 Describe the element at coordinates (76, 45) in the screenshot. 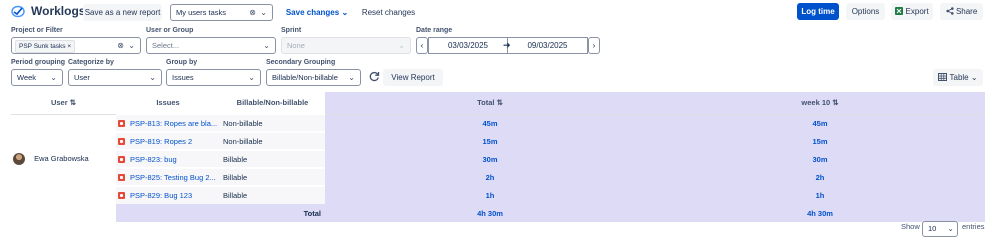

I see `project-filter-select: PSP Sunk tasks × ⊗ ⌄` at that location.